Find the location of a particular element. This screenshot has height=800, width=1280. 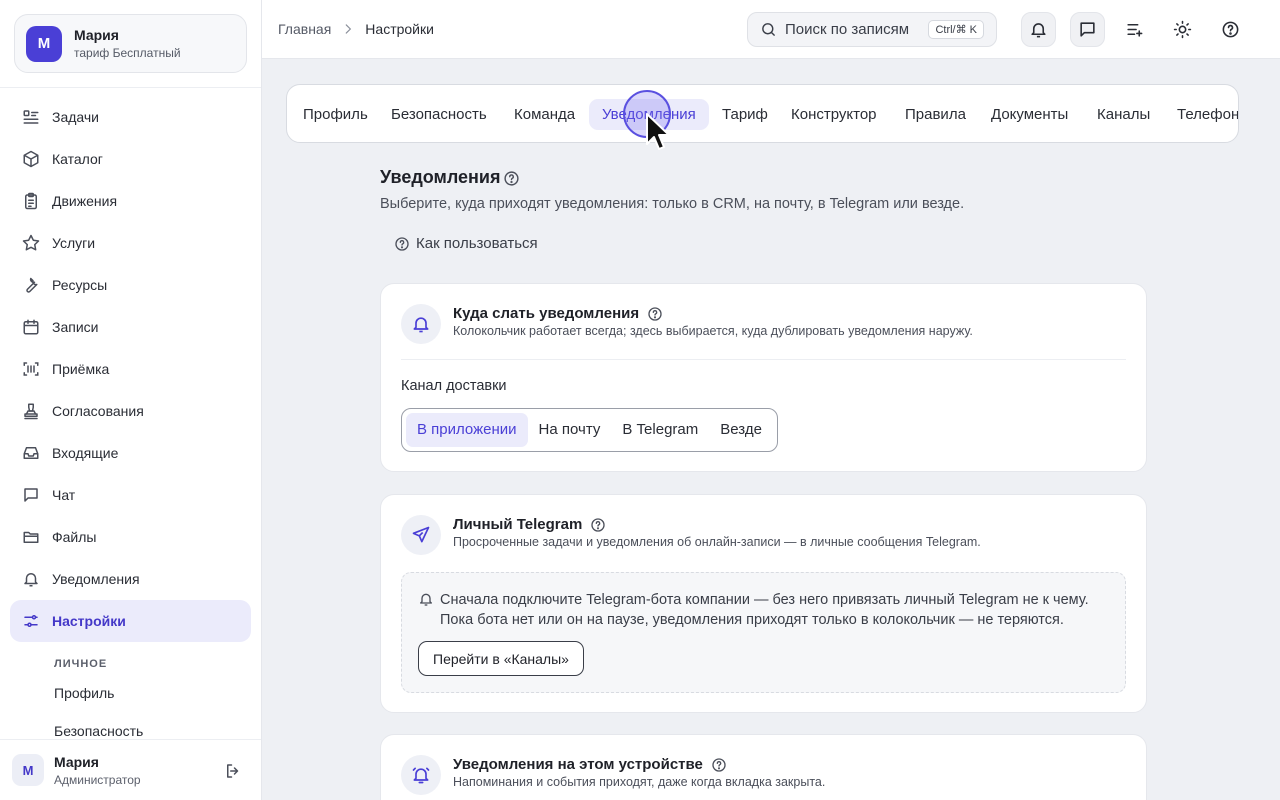

sidebar-divider is located at coordinates (130, 87).